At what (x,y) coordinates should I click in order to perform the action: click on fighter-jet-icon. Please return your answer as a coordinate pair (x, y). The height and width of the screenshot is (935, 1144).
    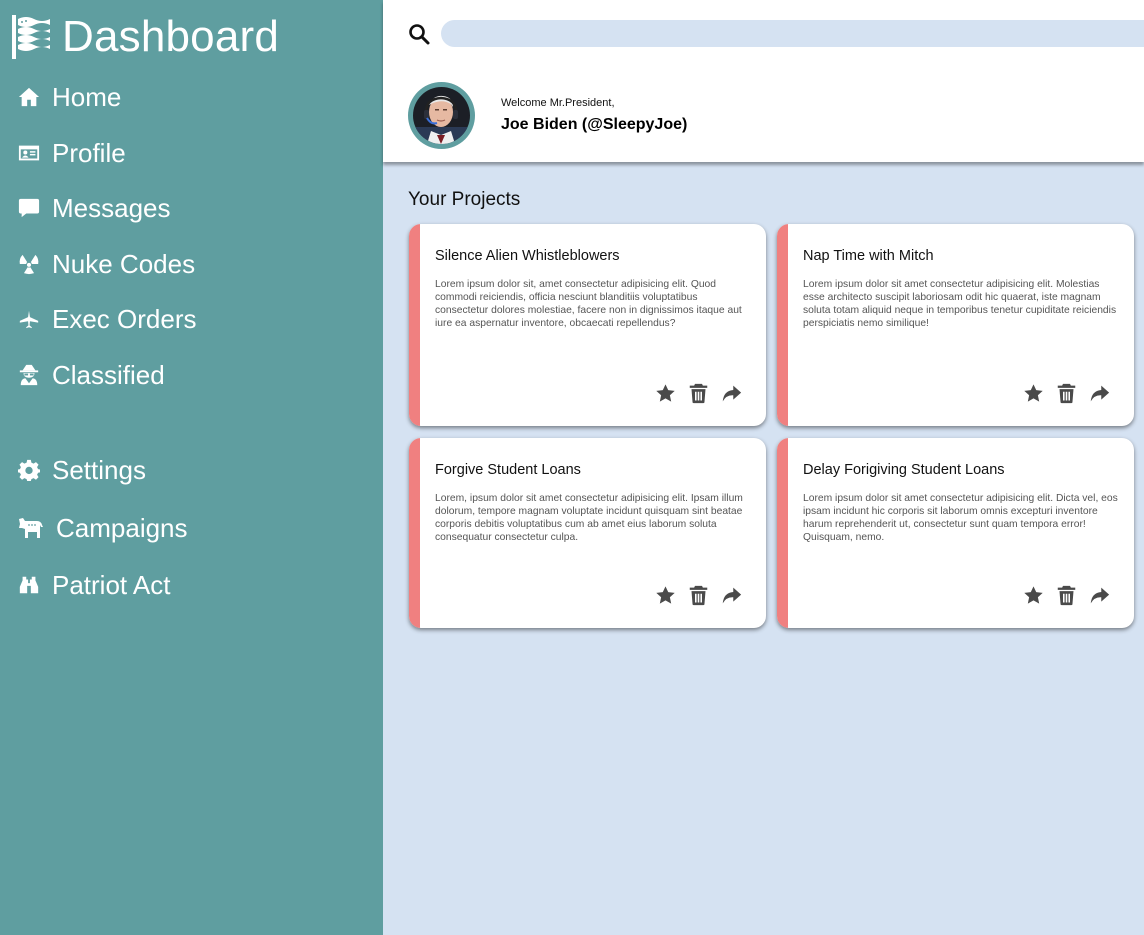
    Looking at the image, I should click on (29, 319).